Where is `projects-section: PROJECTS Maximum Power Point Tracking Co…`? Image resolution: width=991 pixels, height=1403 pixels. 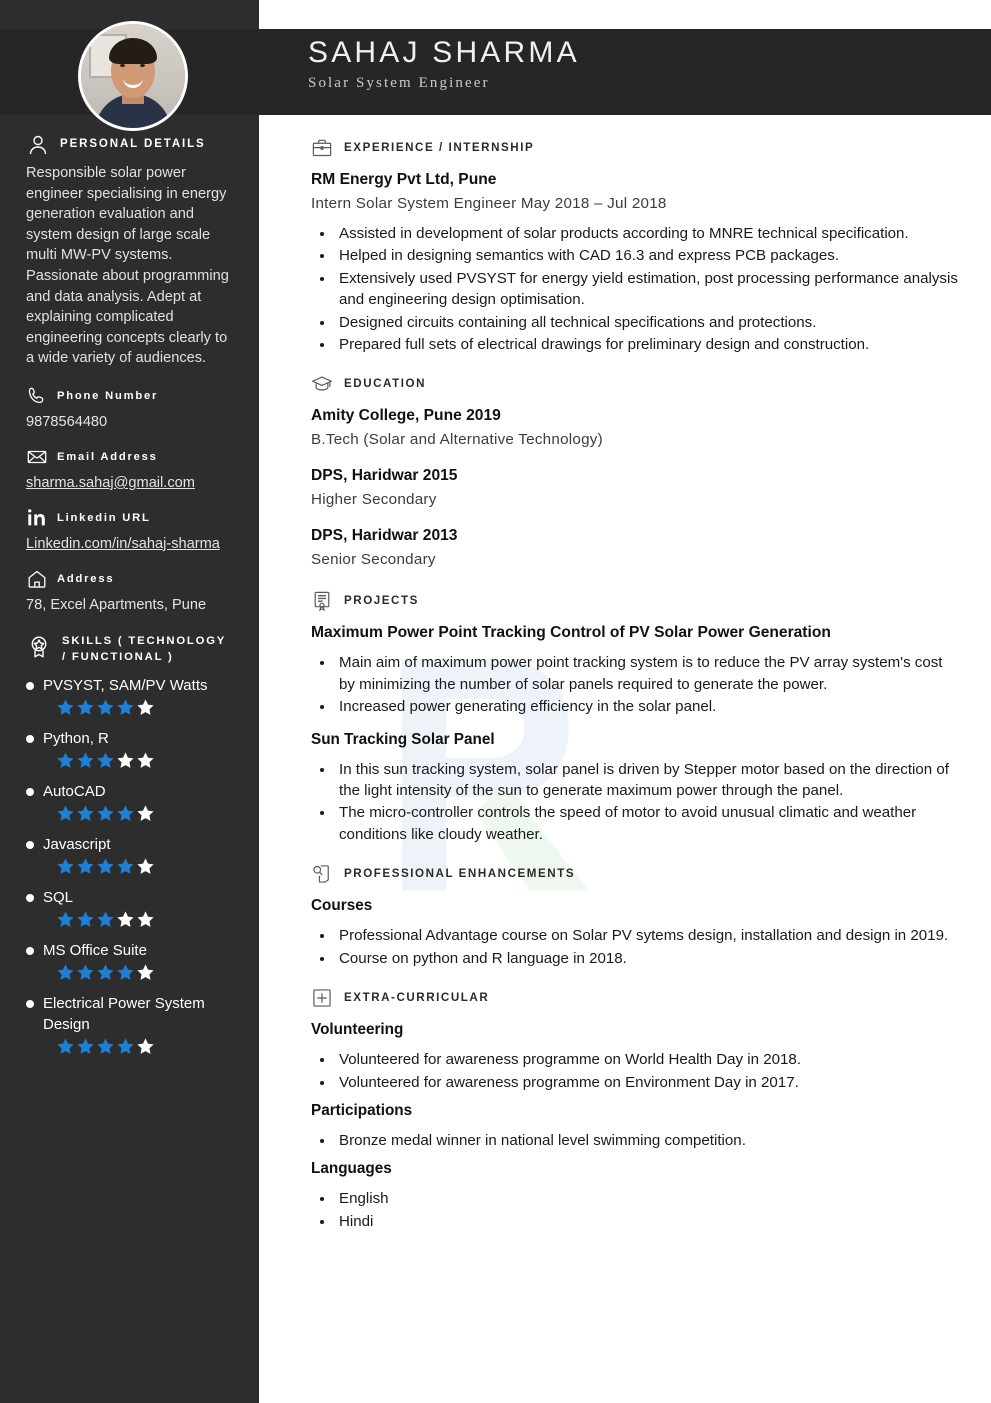 projects-section: PROJECTS Maximum Power Point Tracking Co… is located at coordinates (636, 717).